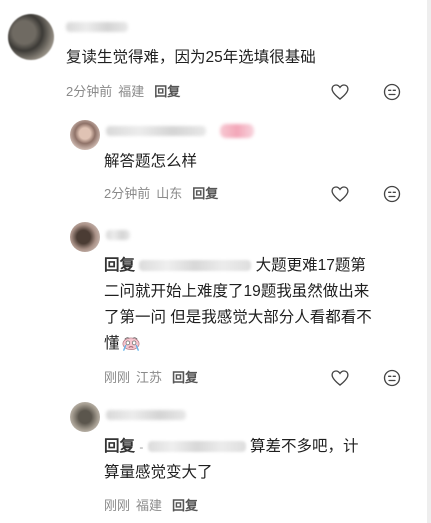  Describe the element at coordinates (141, 447) in the screenshot. I see `mention-dash: -` at that location.